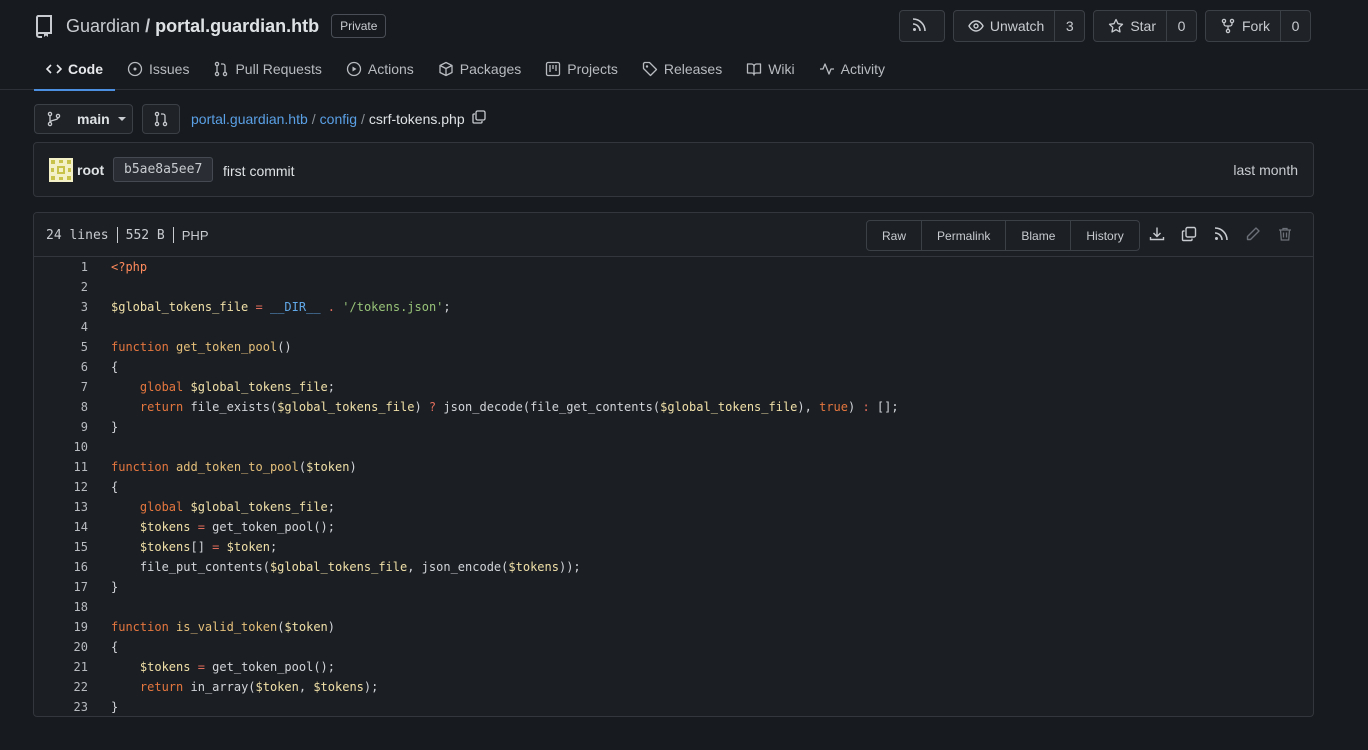 This screenshot has height=750, width=1368. What do you see at coordinates (237, 26) in the screenshot?
I see `repo-name-link: portal.guardian.htb` at bounding box center [237, 26].